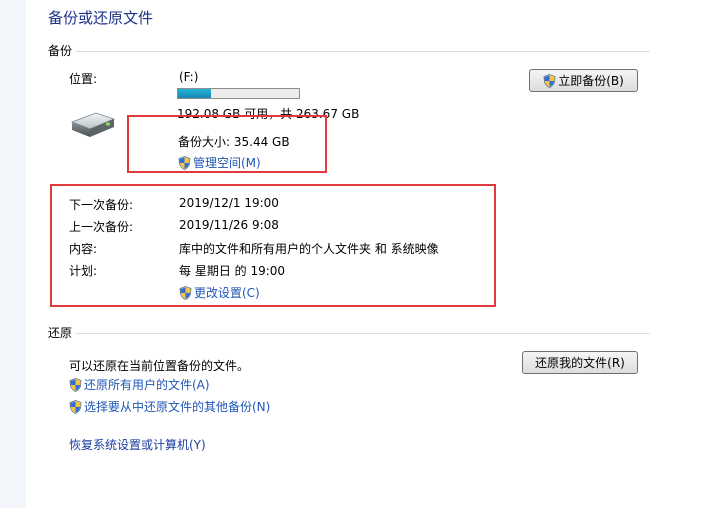 This screenshot has width=728, height=508. I want to click on backup-now-button: 立即备份(B), so click(583, 80).